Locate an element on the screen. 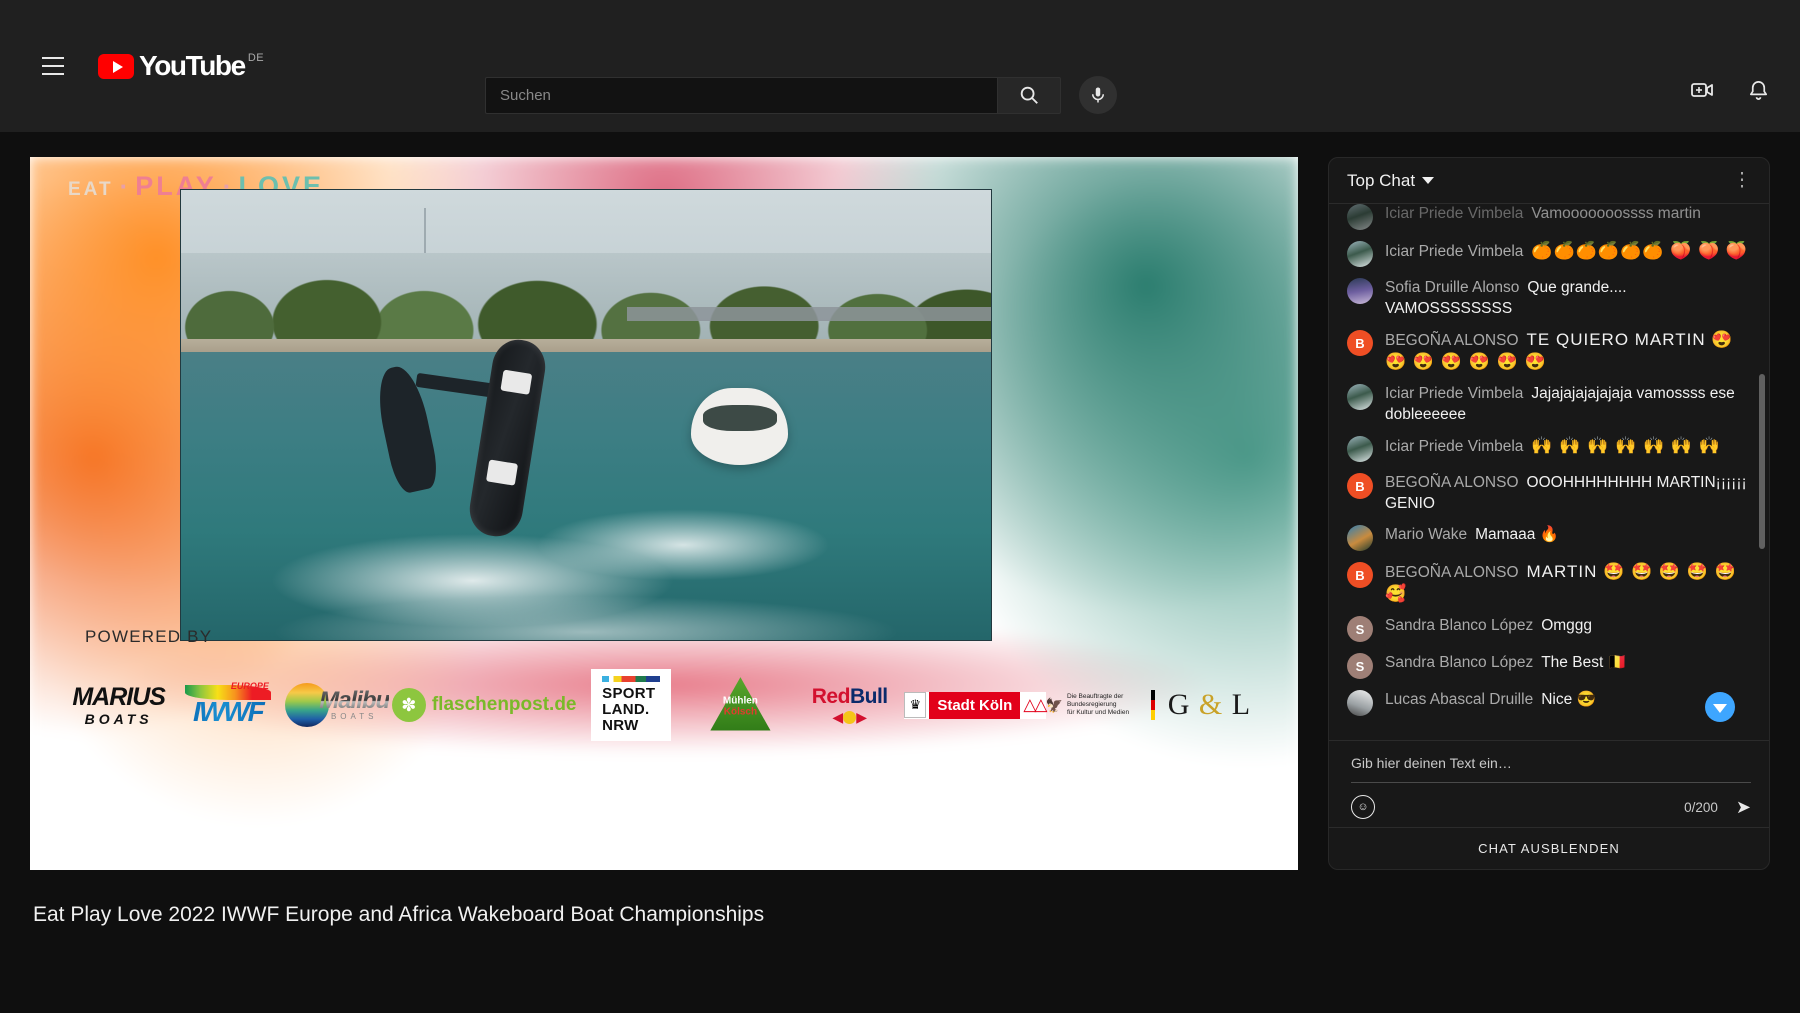 This screenshot has width=1800, height=1013. branding-eat: EAT is located at coordinates (91, 189).